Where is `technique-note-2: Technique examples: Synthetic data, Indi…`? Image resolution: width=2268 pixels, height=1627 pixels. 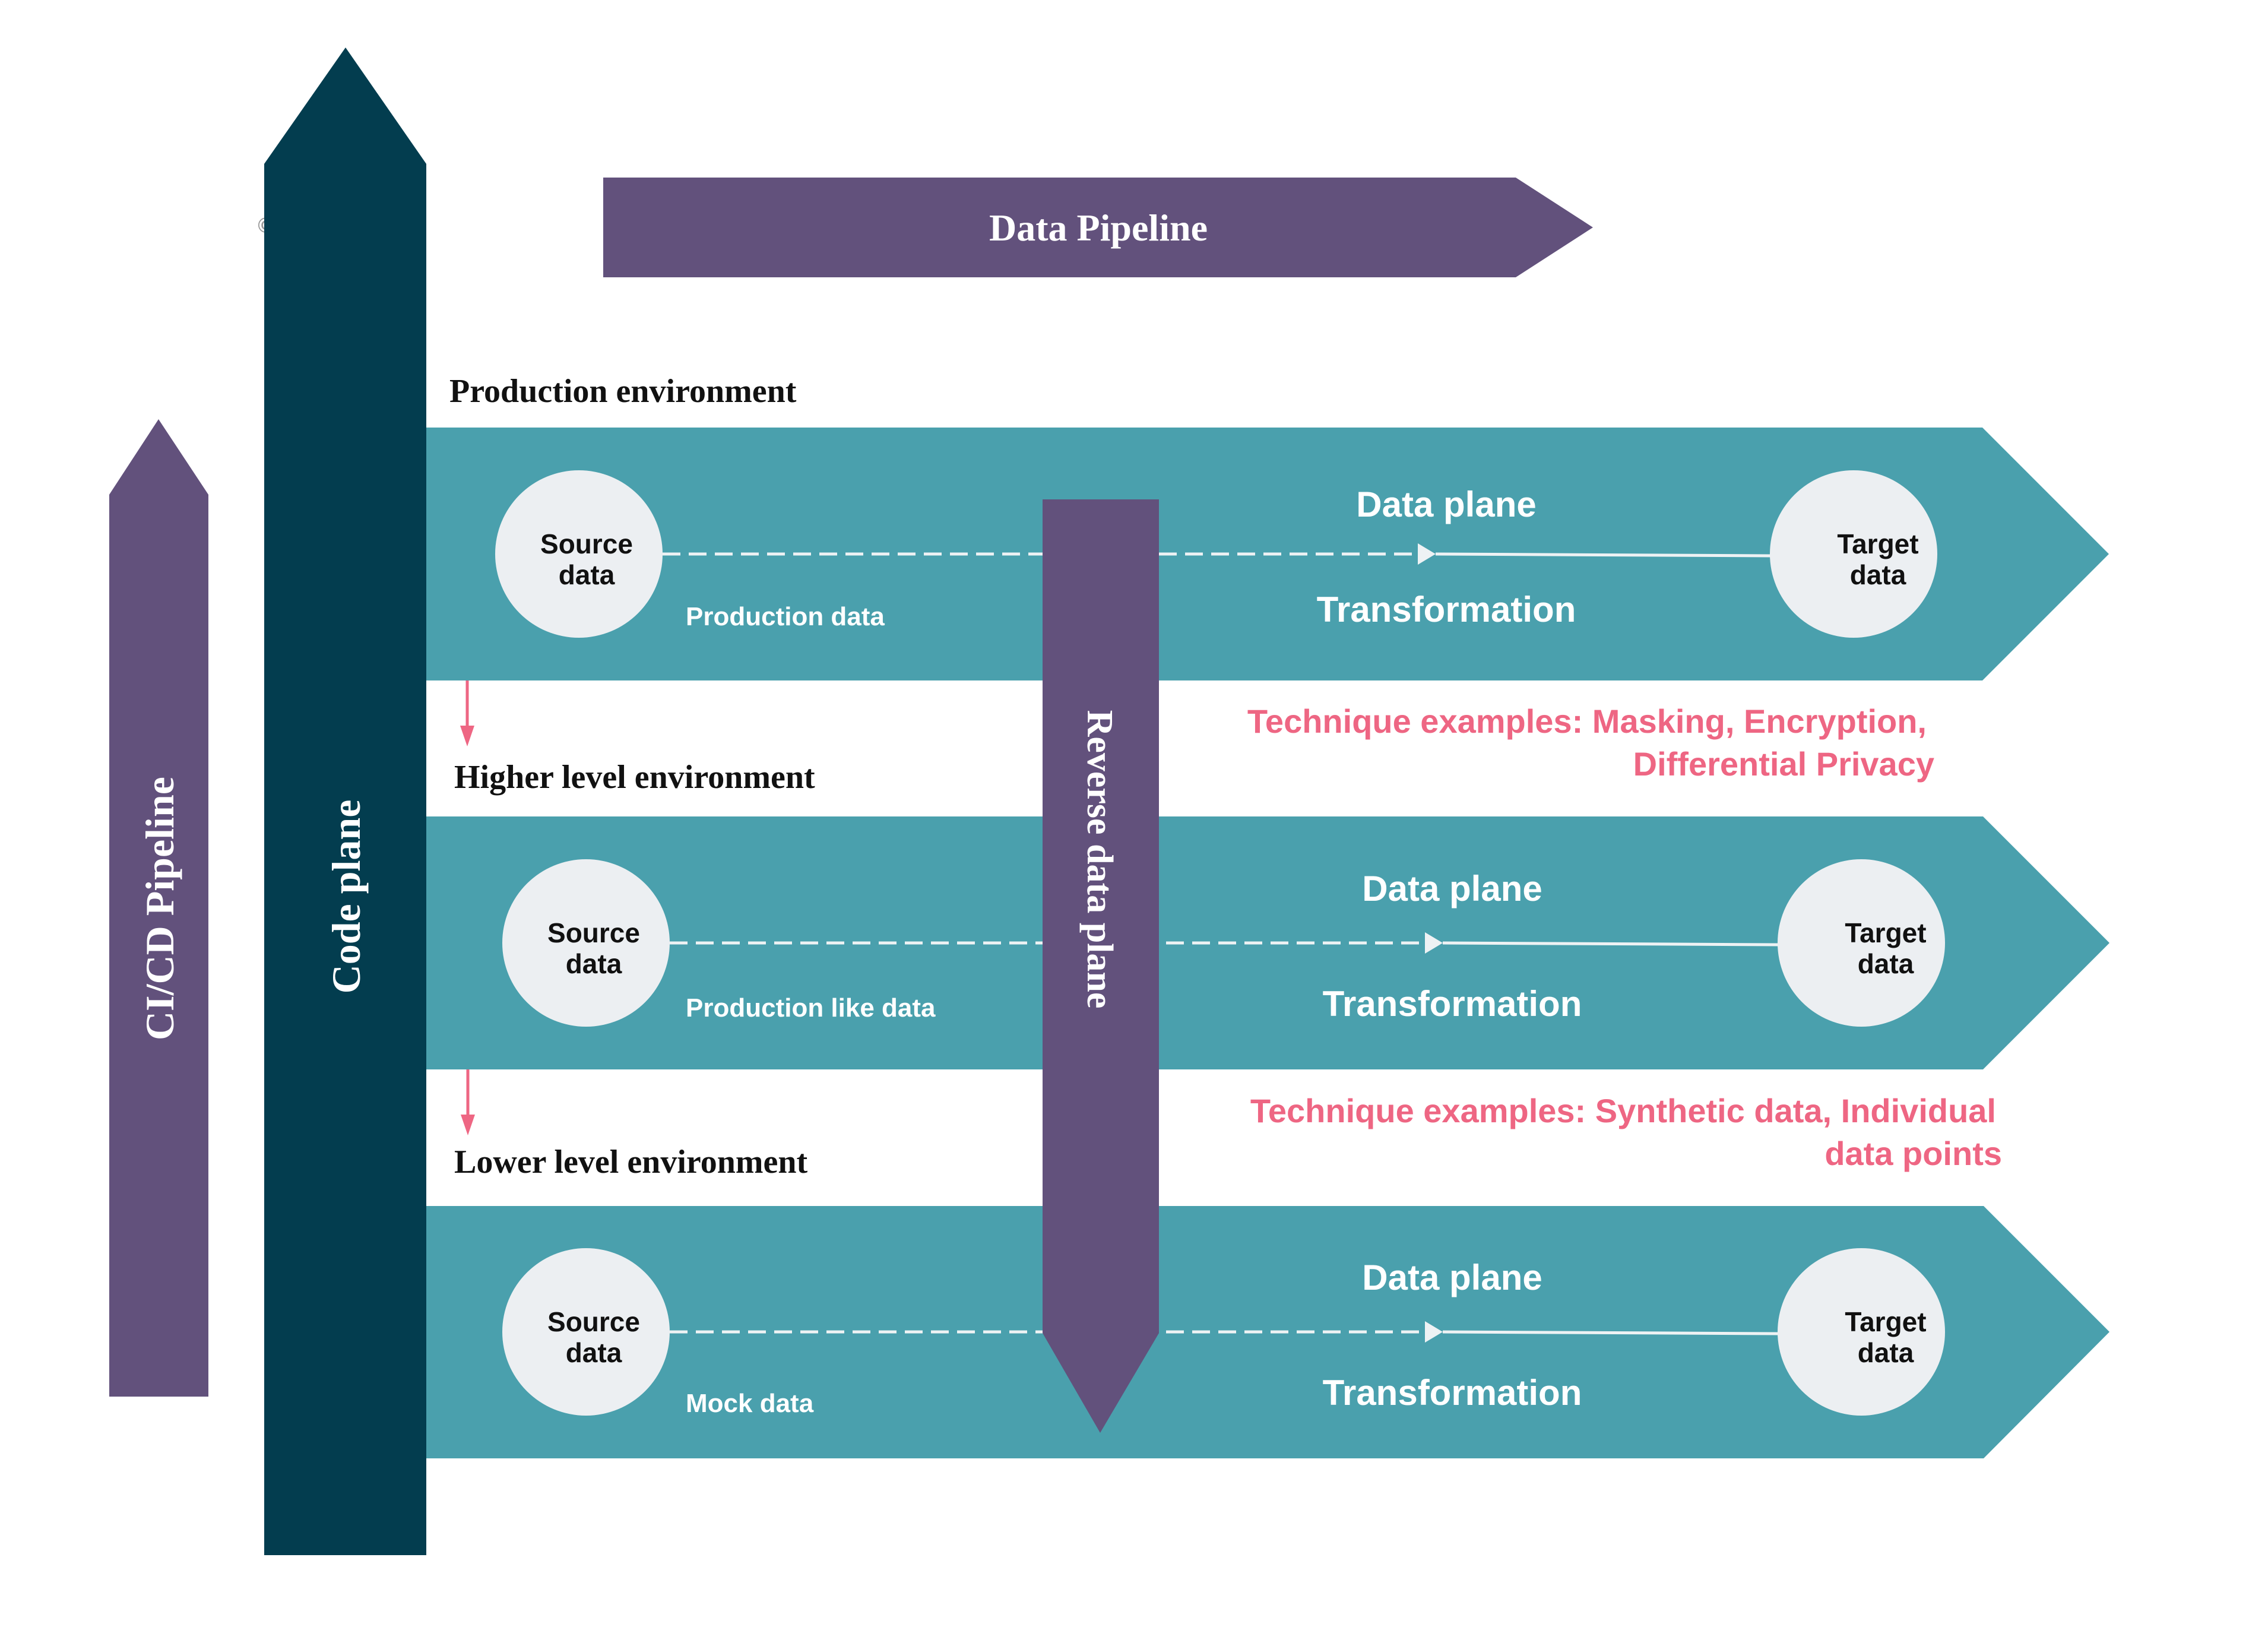
technique-note-2: Technique examples: Synthetic data, Indi… is located at coordinates (1626, 1132).